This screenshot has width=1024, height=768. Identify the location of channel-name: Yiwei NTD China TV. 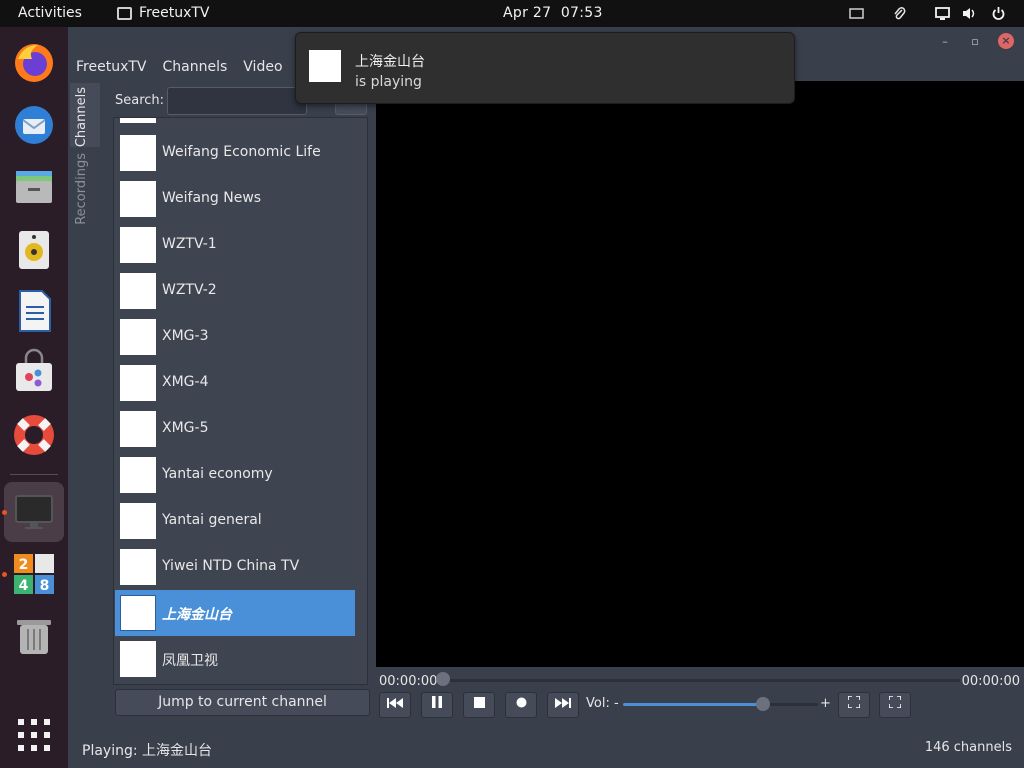
(231, 566).